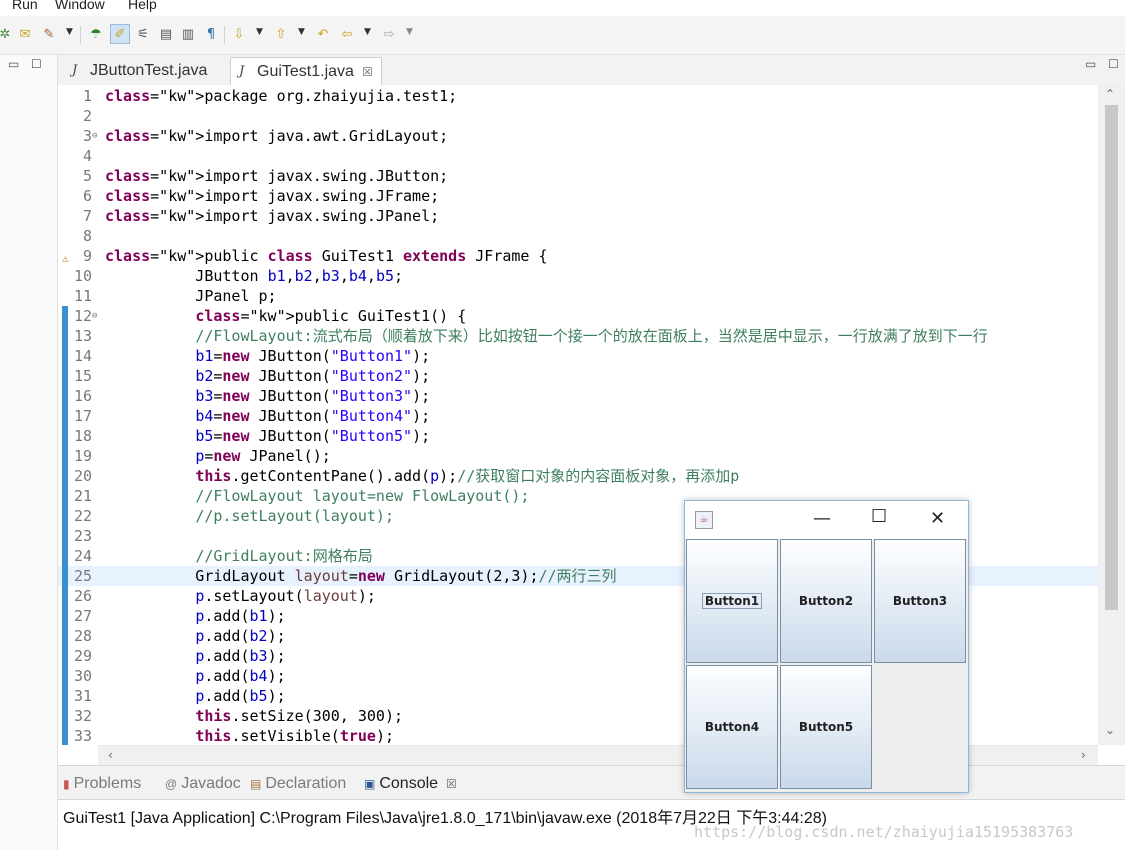 This screenshot has width=1125, height=851. Describe the element at coordinates (578, 276) in the screenshot. I see `code-line: 10 JButton b1,b2,b3,b4,b5;` at that location.